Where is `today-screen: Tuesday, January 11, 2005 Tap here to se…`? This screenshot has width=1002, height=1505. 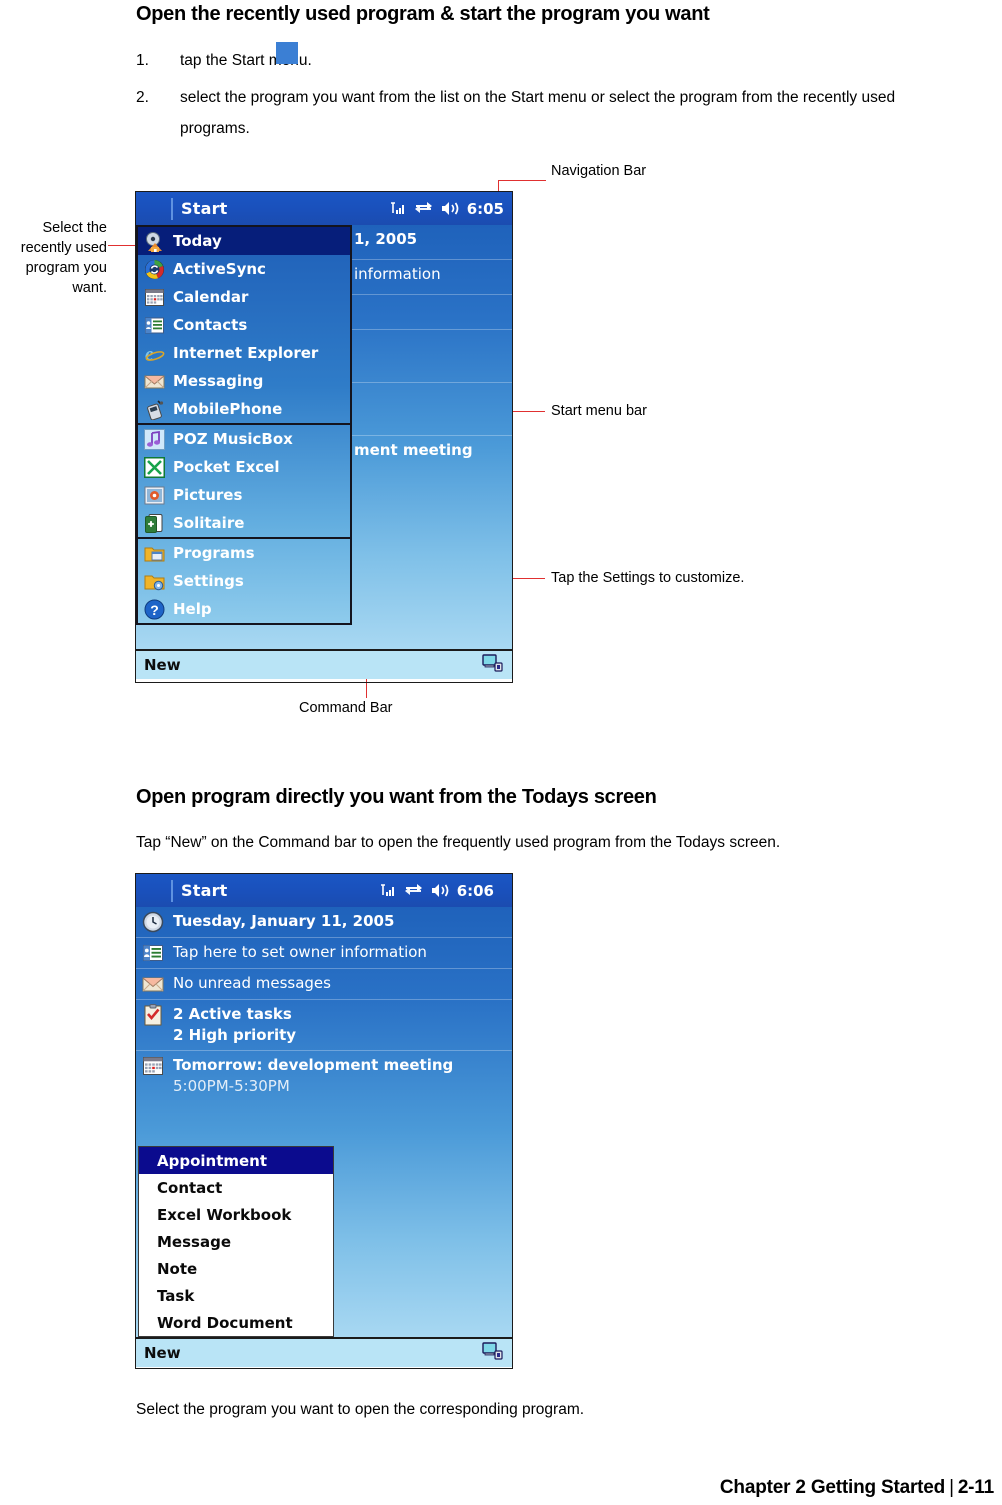 today-screen: Tuesday, January 11, 2005 Tap here to se… is located at coordinates (324, 1122).